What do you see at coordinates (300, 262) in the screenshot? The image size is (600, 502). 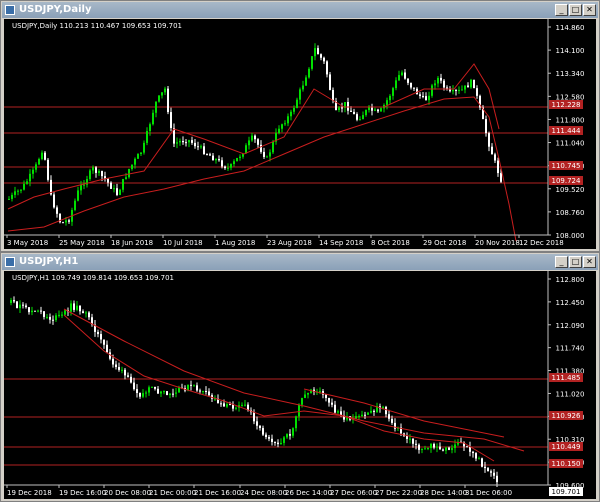 I see `window-titlebar-h1: USDJPY,H1 _ □ ✕` at bounding box center [300, 262].